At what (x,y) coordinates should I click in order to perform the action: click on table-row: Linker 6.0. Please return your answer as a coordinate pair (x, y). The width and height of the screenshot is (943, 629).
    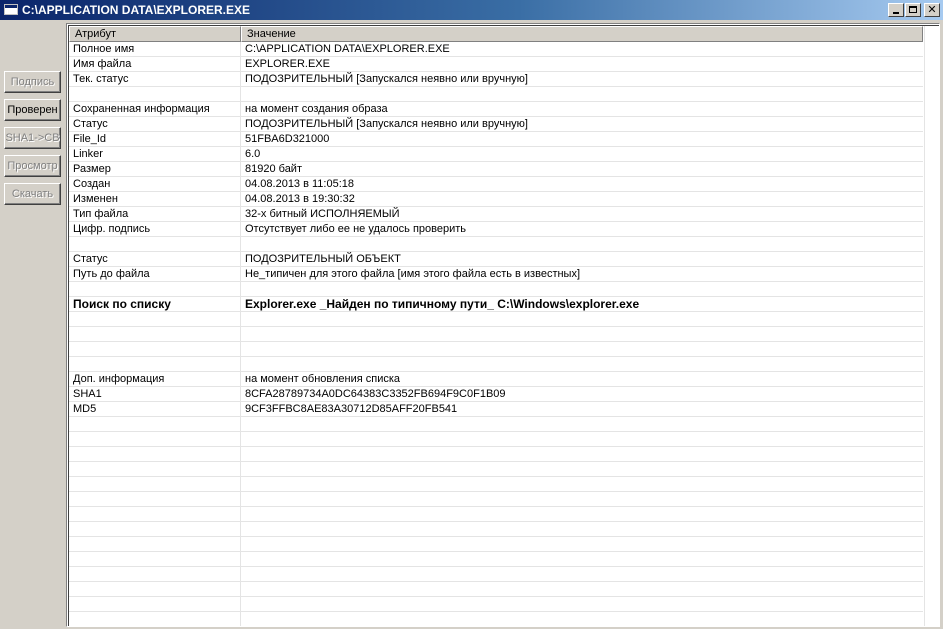
    Looking at the image, I should click on (496, 154).